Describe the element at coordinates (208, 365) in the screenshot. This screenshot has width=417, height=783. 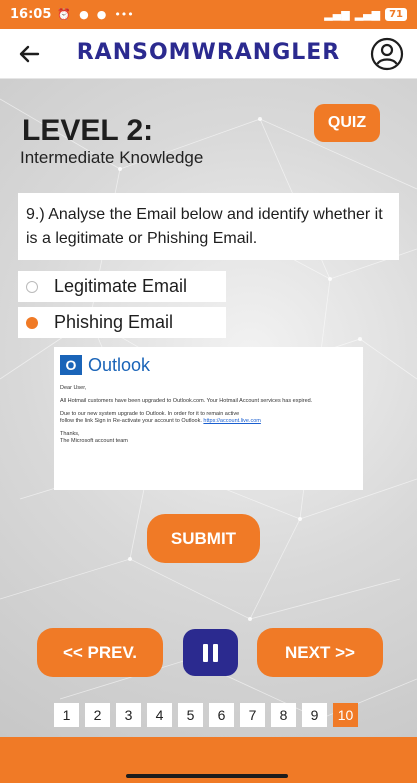
I see `outlook-logo: O Outlook` at that location.